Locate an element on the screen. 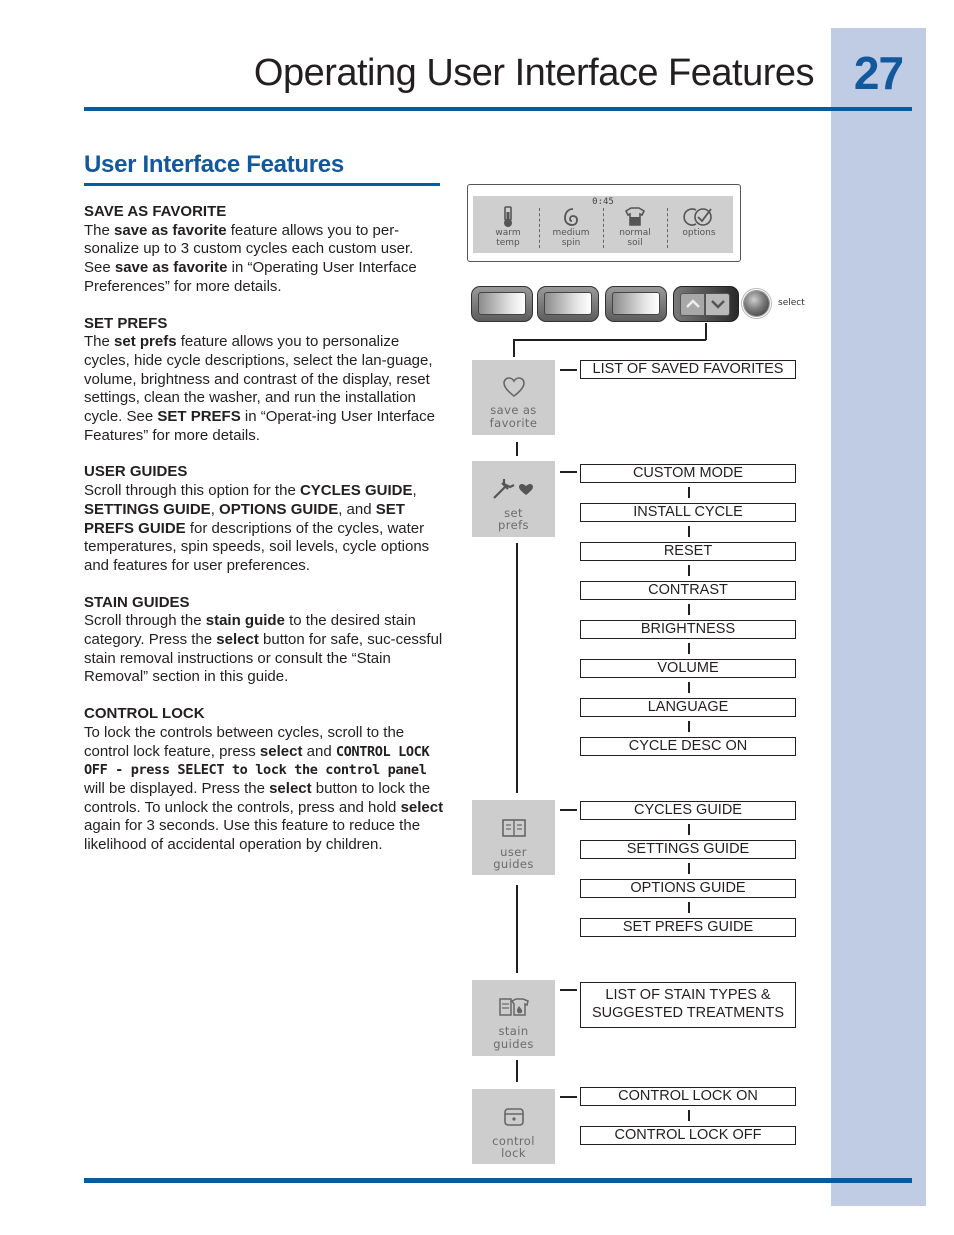  select-button is located at coordinates (756, 303).